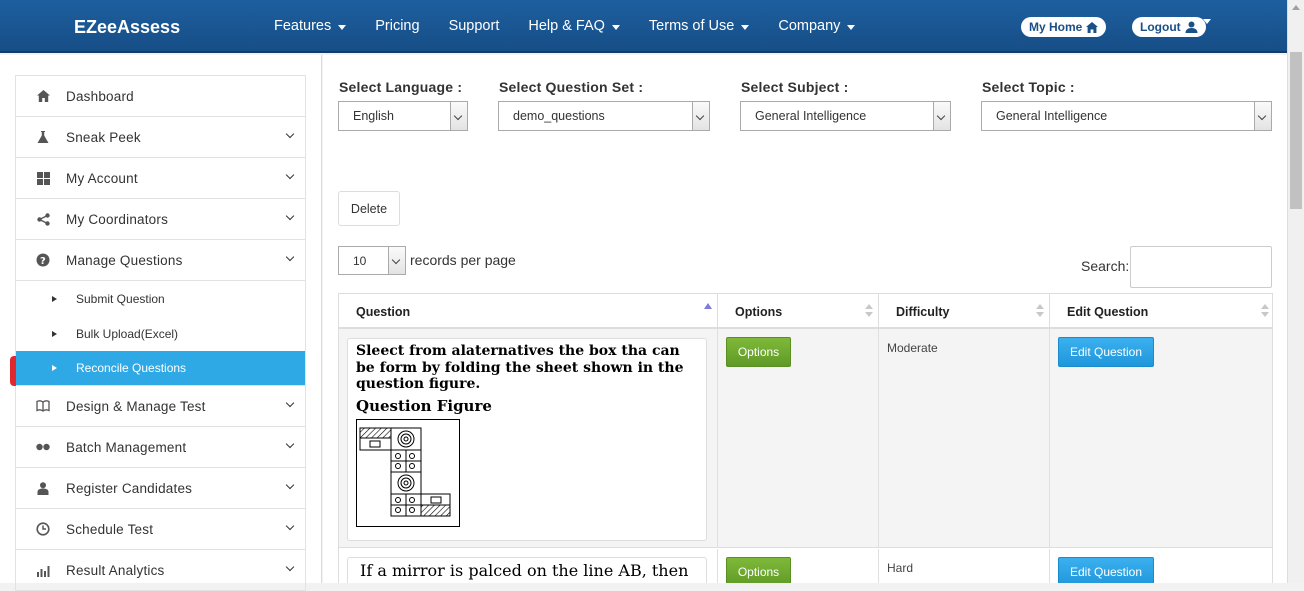 This screenshot has height=591, width=1304. I want to click on subject-select: General Intelligence, so click(845, 116).